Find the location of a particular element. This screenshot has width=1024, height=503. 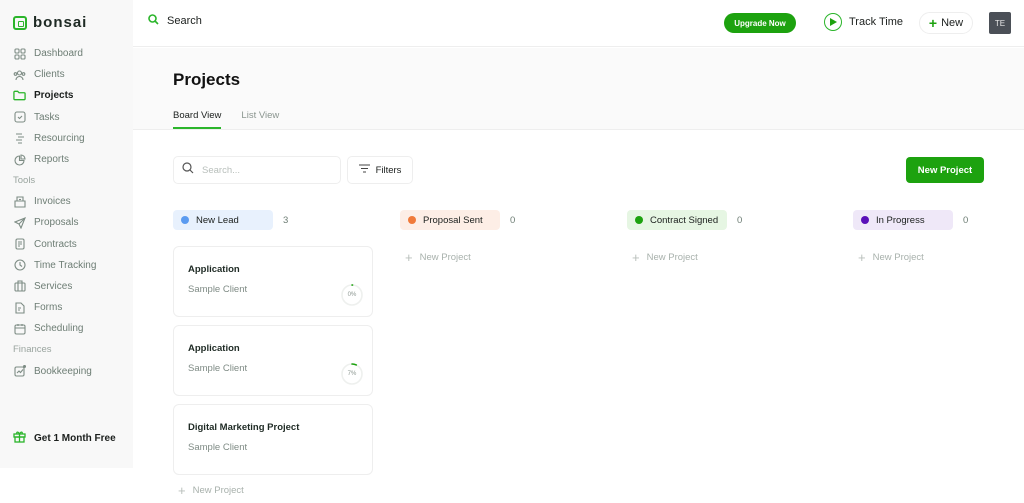

sidebar-item-label: Services is located at coordinates (53, 286).